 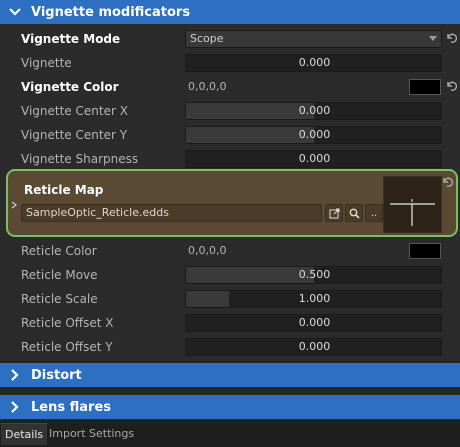 I want to click on reticle-color-swatch, so click(x=425, y=251).